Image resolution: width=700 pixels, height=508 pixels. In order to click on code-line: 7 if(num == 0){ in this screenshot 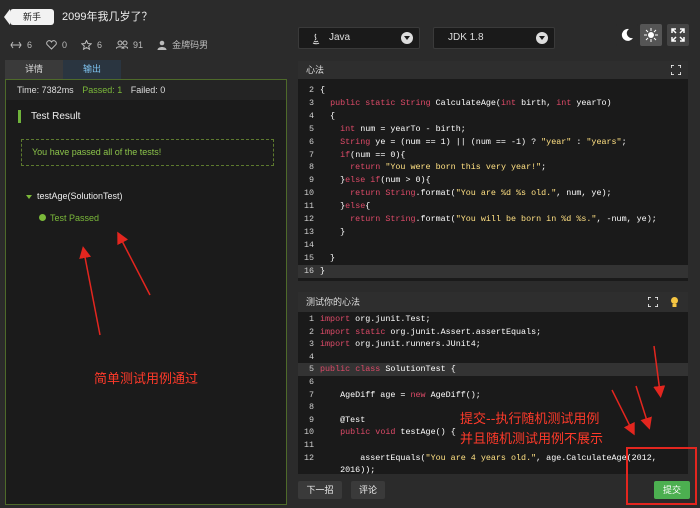, I will do `click(493, 155)`.